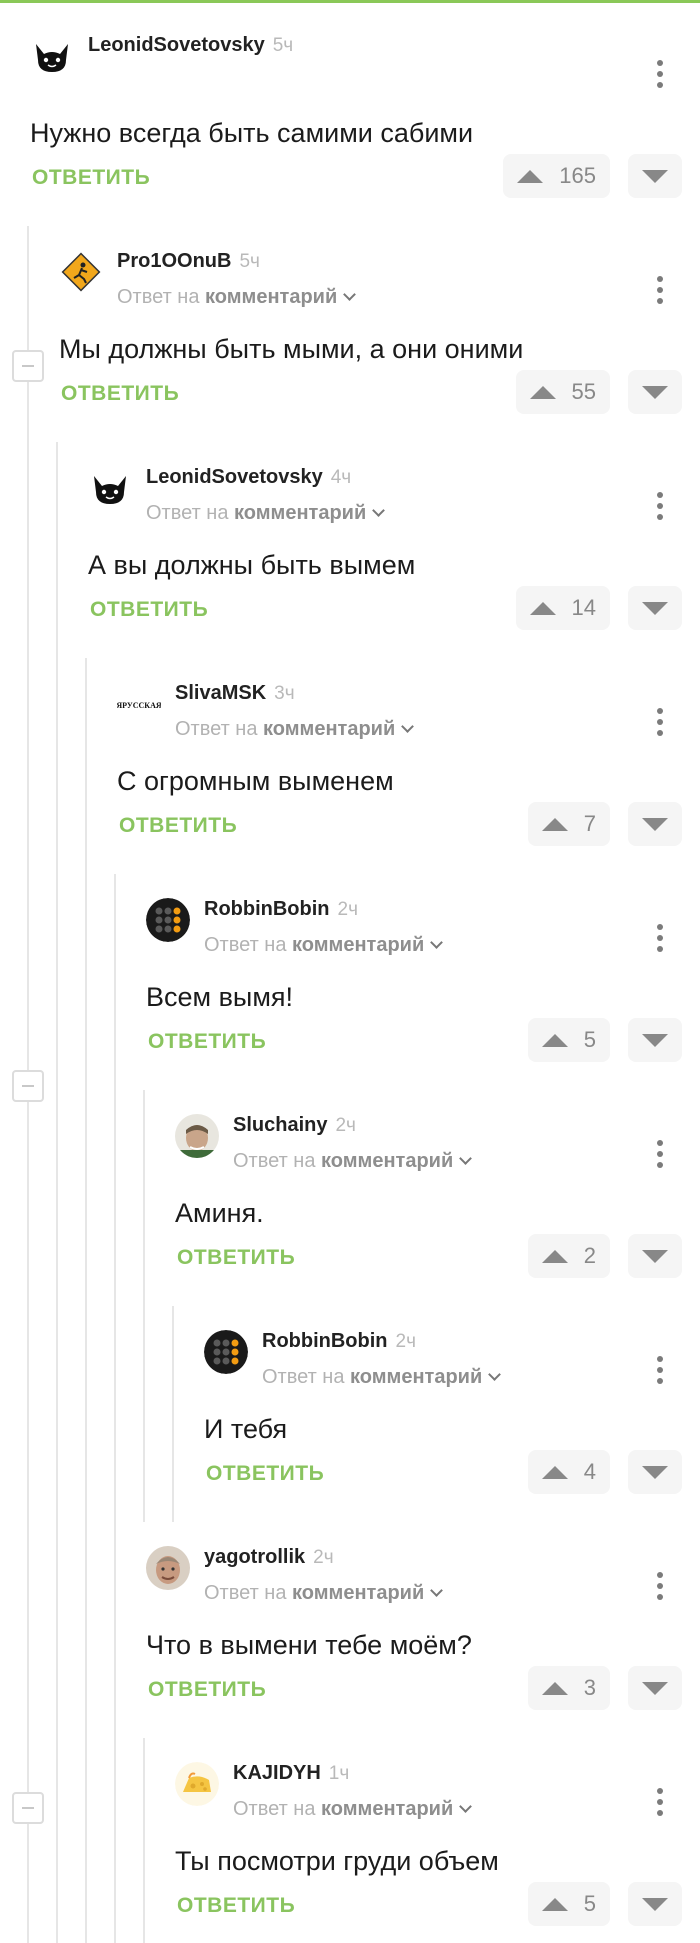 This screenshot has width=700, height=1943. What do you see at coordinates (337, 1861) in the screenshot?
I see `comment-text: Ты посмотри груди объем` at bounding box center [337, 1861].